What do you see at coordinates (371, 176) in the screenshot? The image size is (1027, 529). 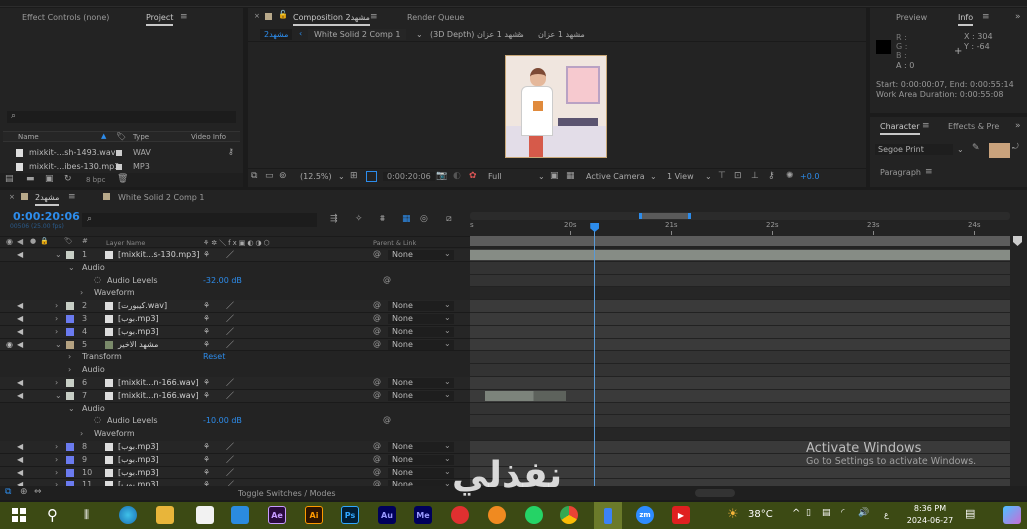 I see `region-of-interest-icon` at bounding box center [371, 176].